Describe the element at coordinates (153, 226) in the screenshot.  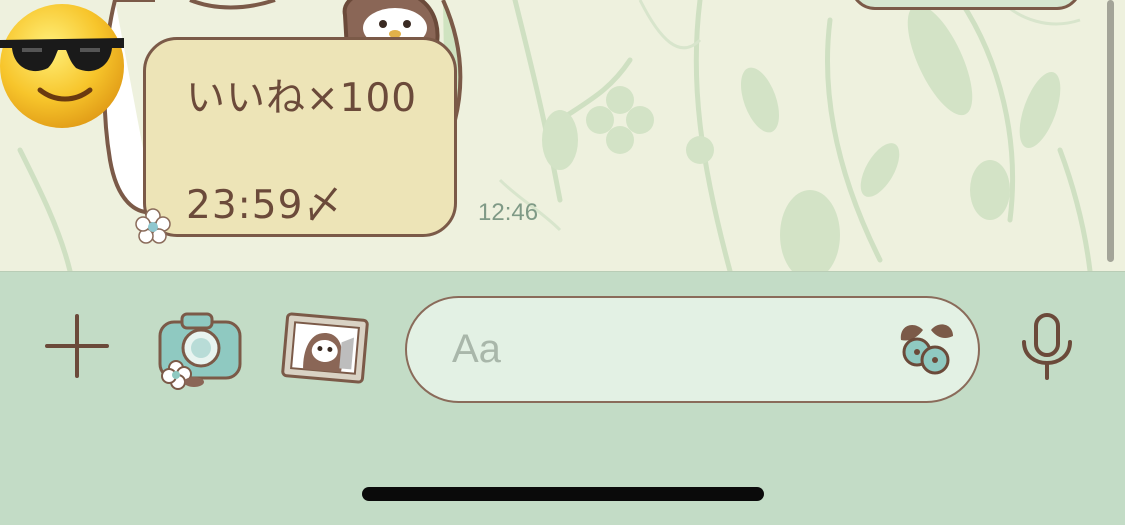
I see `flower-decoration-icon` at that location.